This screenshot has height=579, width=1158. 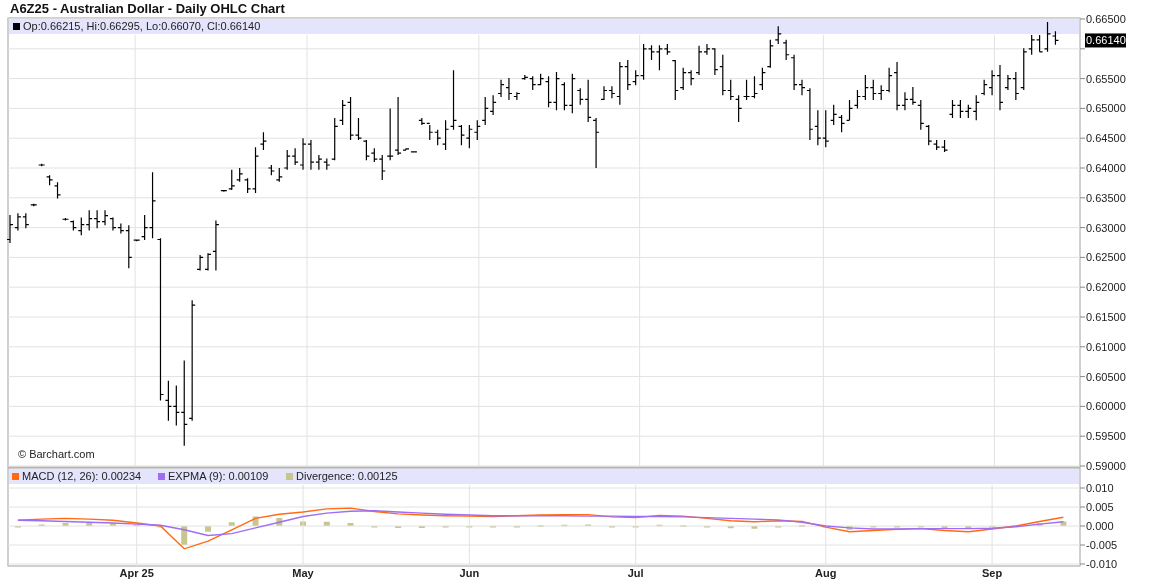 I want to click on ohlc-readout: Op:0.66215, Hi:0.66295, Lo:0.66070, Cl:0.66140, so click(x=142, y=26).